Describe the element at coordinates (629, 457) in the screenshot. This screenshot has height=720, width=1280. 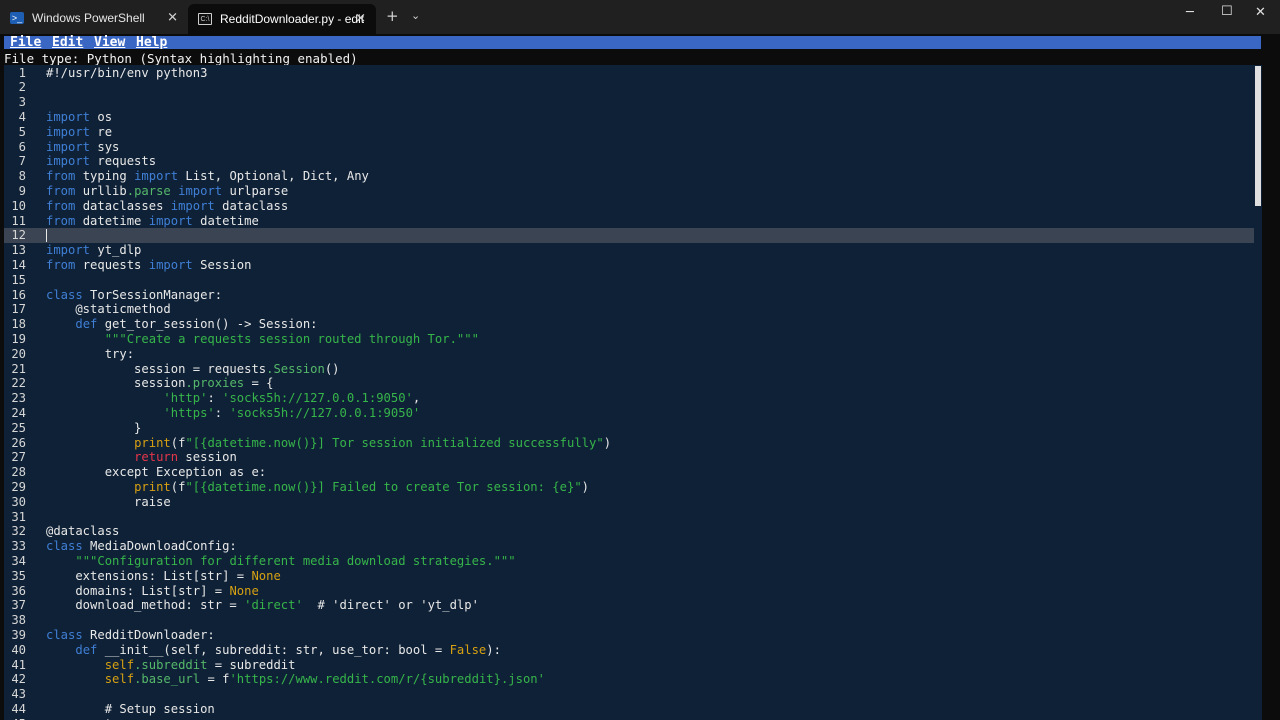
I see `code-line: 27 return session` at that location.